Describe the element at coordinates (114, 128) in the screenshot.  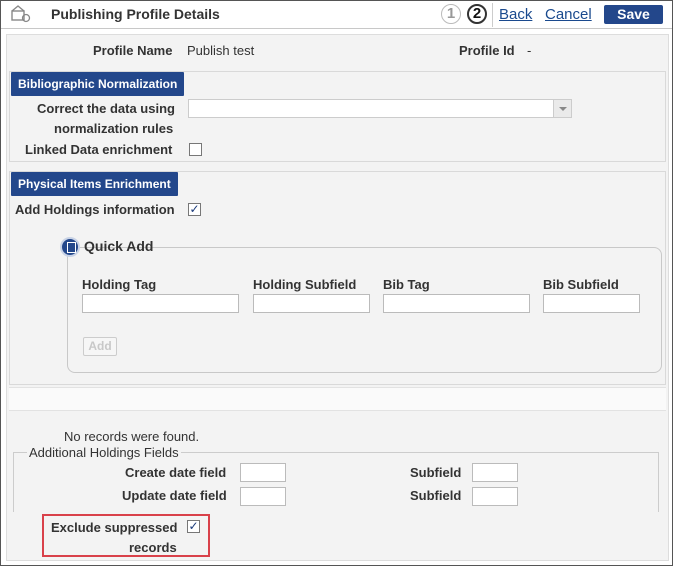
I see `correct-data-label-line2: normalization rules` at that location.